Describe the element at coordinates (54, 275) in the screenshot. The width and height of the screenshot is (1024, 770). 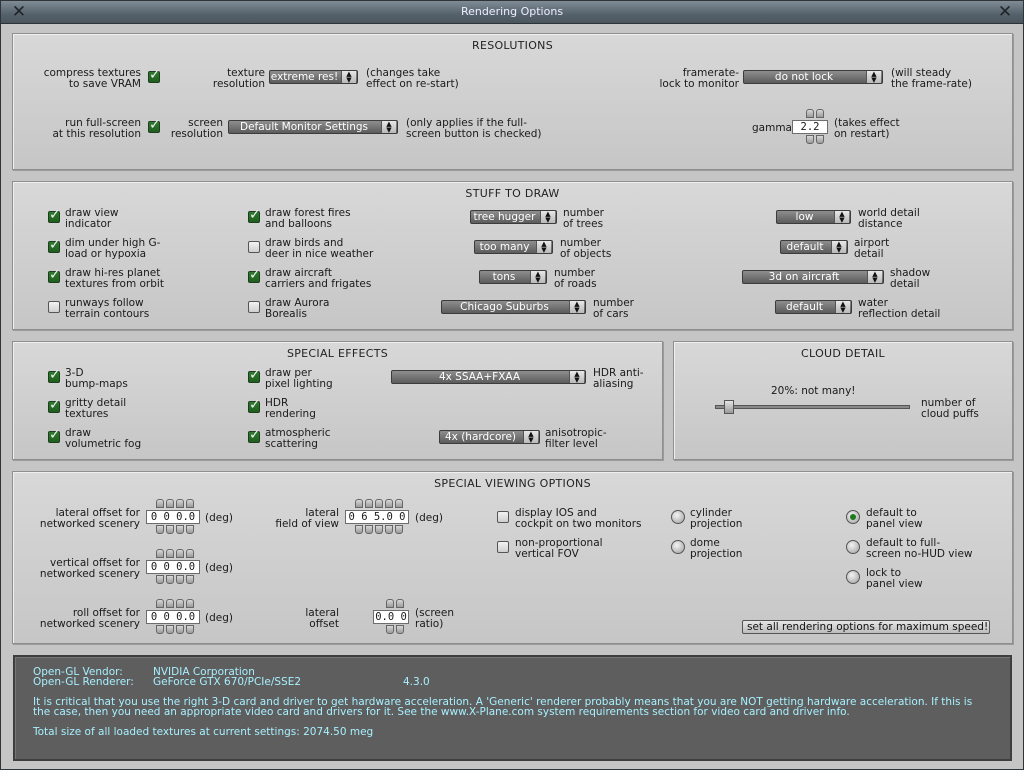
I see `hires-planet-checkbox: ✓` at that location.